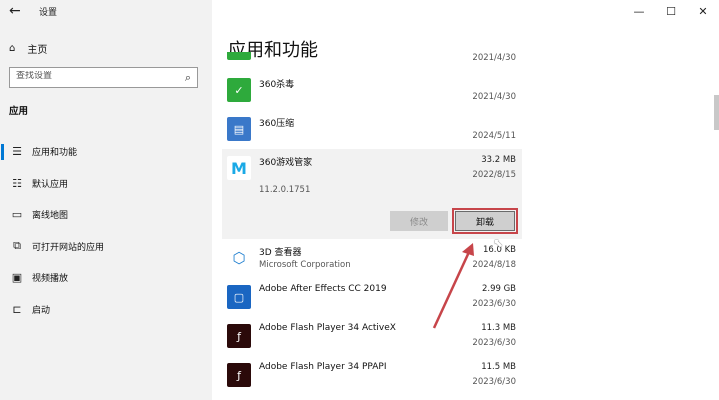 The width and height of the screenshot is (719, 400). Describe the element at coordinates (703, 11) in the screenshot. I see `close-icon: ✕` at that location.